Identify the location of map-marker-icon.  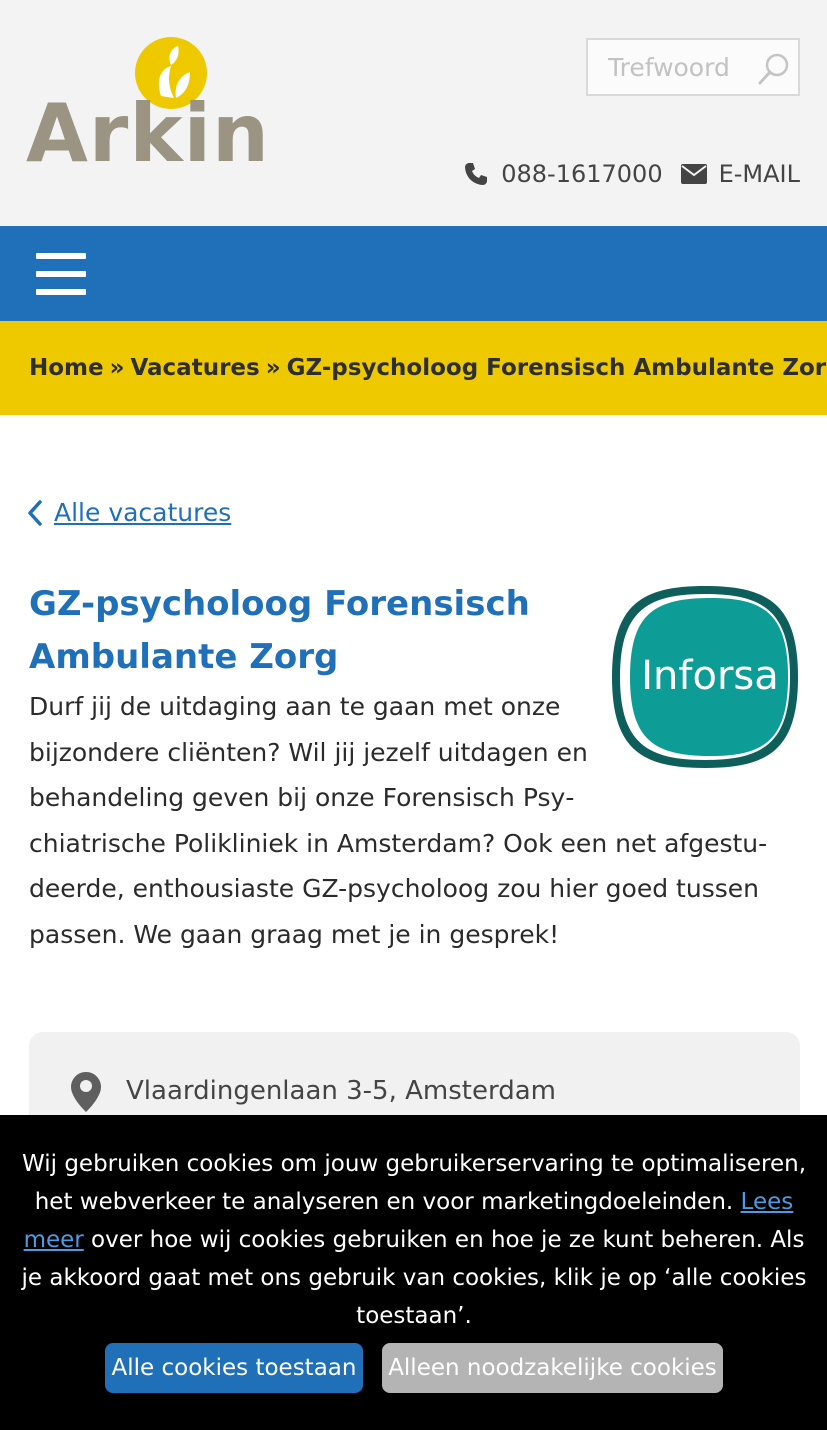
(86, 1092).